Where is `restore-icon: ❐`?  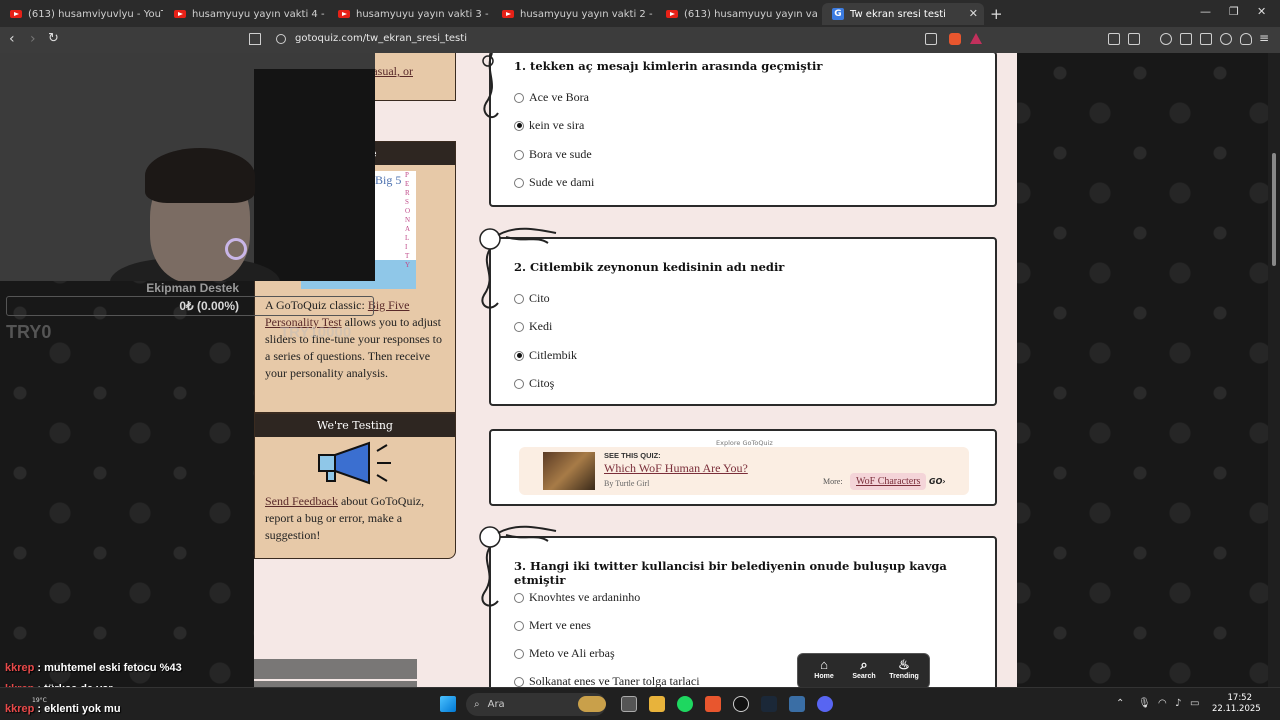
restore-icon: ❐ is located at coordinates (1234, 11).